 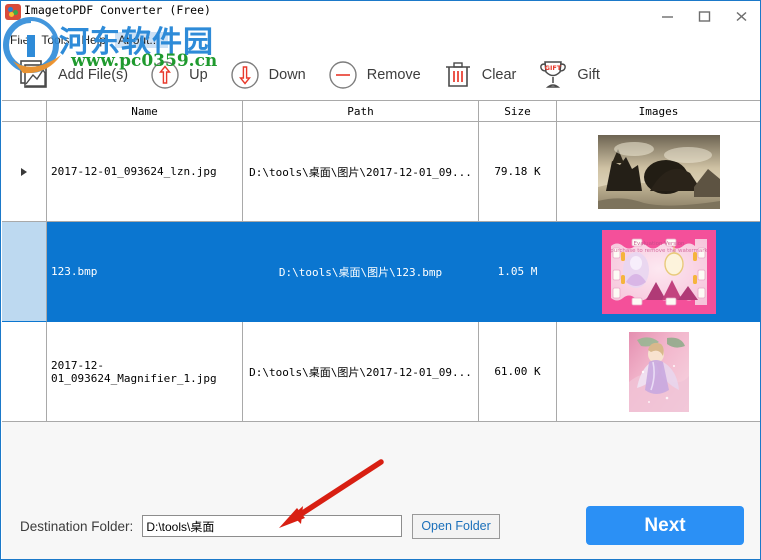 What do you see at coordinates (361, 272) in the screenshot?
I see `row-path-cell: D:\tools\桌面\图片\123.bmp` at bounding box center [361, 272].